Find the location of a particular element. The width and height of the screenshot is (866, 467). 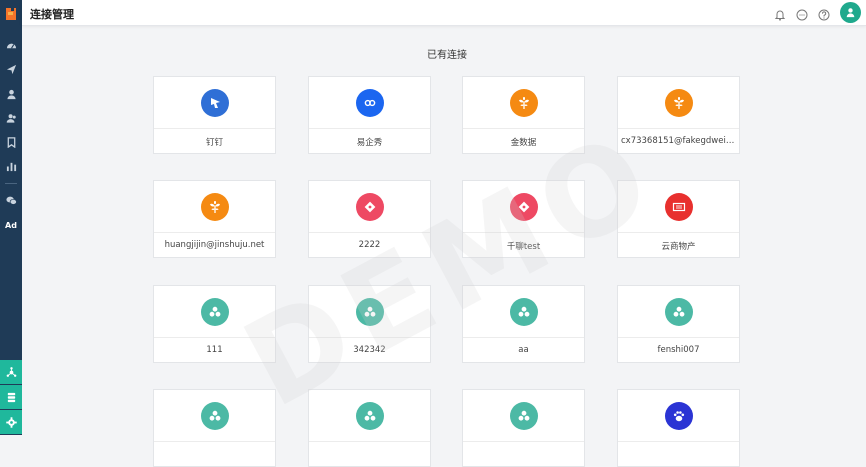

connection-card: cx73368151@fakegdweixin.com is located at coordinates (678, 115).